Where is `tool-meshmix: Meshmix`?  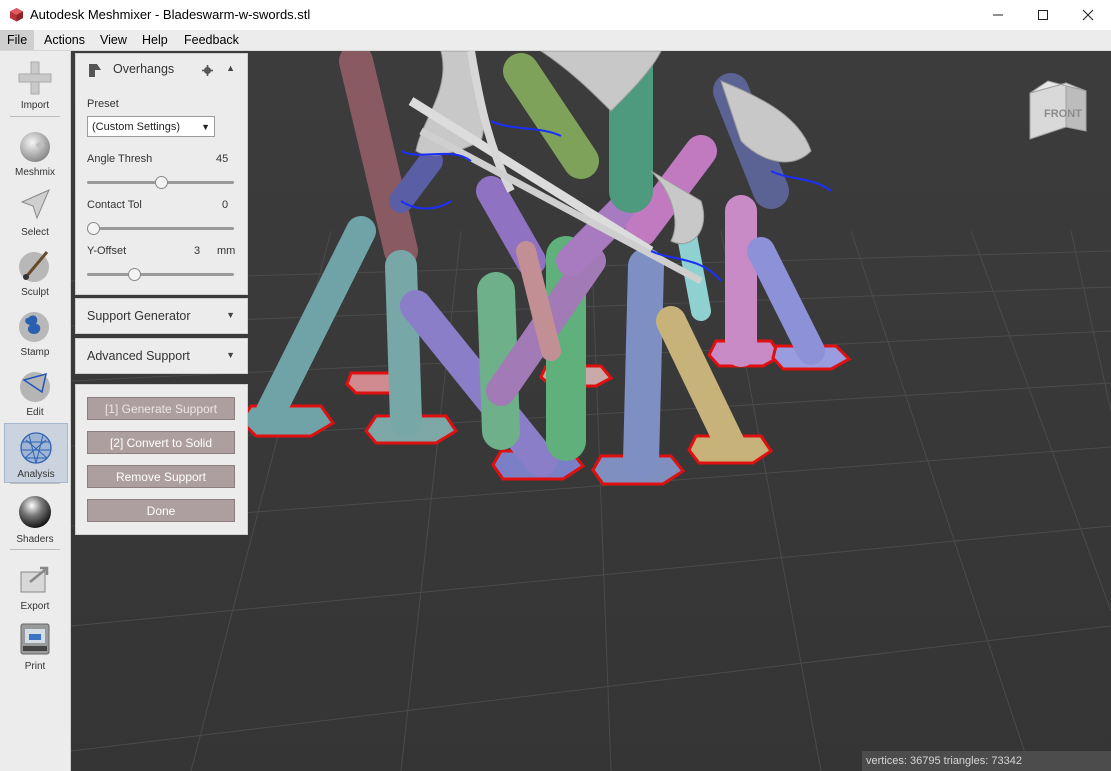
tool-meshmix: Meshmix is located at coordinates (35, 151).